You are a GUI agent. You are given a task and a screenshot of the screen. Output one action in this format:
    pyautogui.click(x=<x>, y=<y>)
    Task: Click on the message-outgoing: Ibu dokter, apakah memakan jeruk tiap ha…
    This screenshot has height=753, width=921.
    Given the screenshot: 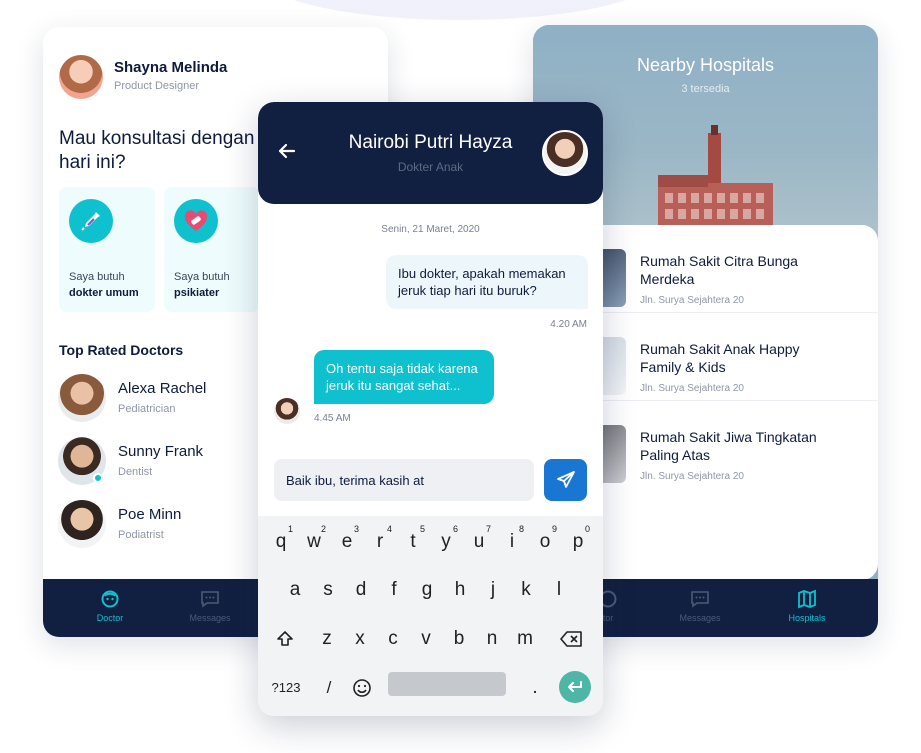 What is the action you would take?
    pyautogui.click(x=487, y=282)
    